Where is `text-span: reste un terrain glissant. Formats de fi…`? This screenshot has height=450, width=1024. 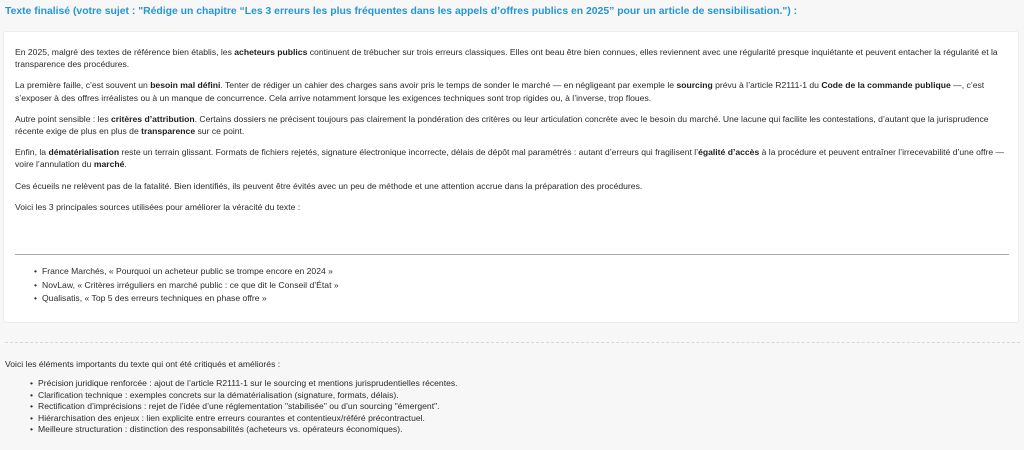 text-span: reste un terrain glissant. Formats de fi… is located at coordinates (409, 152).